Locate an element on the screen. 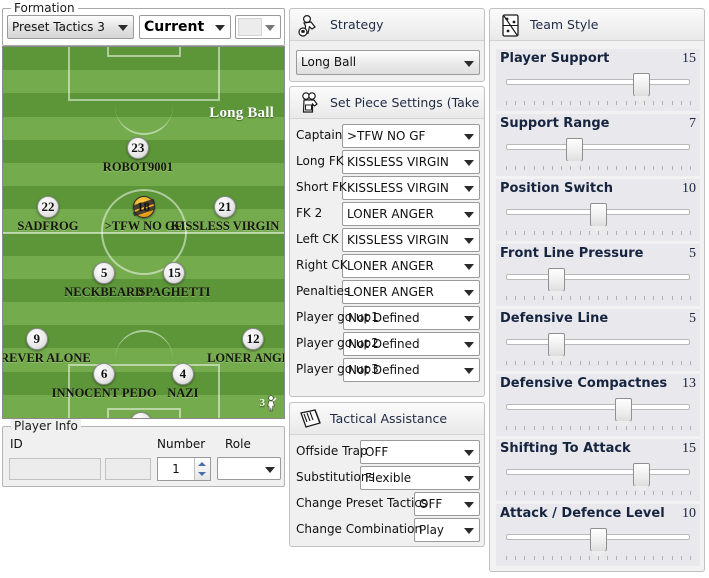 The width and height of the screenshot is (709, 578). row-dropdown-value: KISSLESS VIRGIN is located at coordinates (398, 240).